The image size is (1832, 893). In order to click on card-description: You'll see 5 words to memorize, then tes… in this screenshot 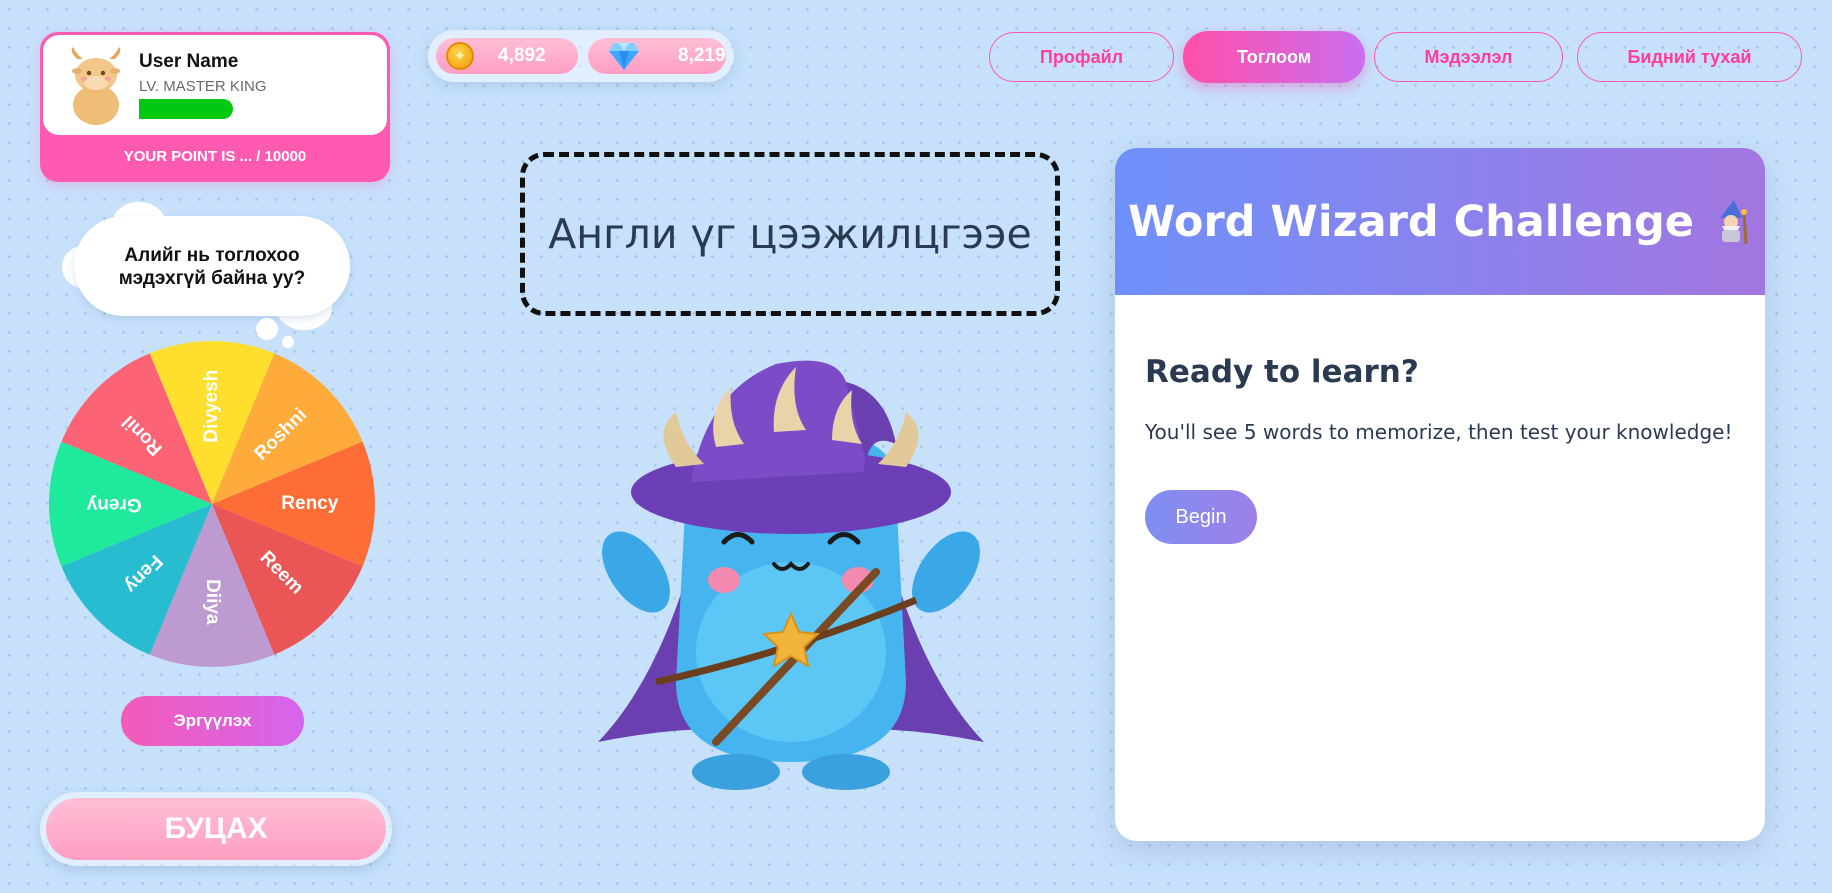, I will do `click(1439, 432)`.